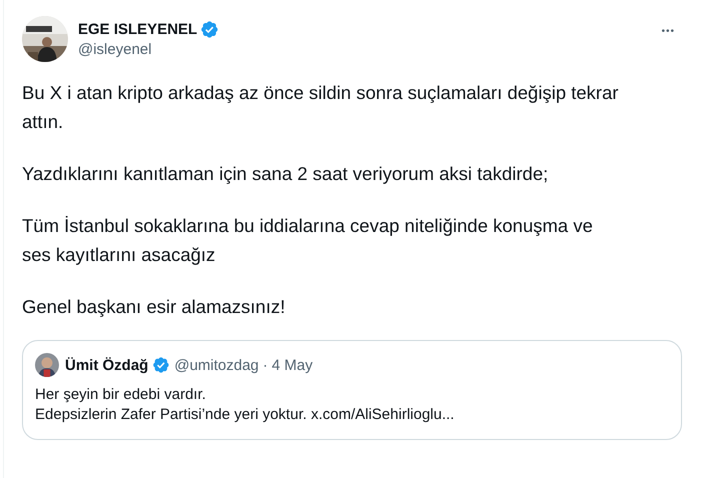  Describe the element at coordinates (308, 240) in the screenshot. I see `tweet-paragraph: Tüm İstanbul sokaklarına bu iddialarına cevap niteliğinde konuşma ve ses kayıtlarını asacağız` at that location.